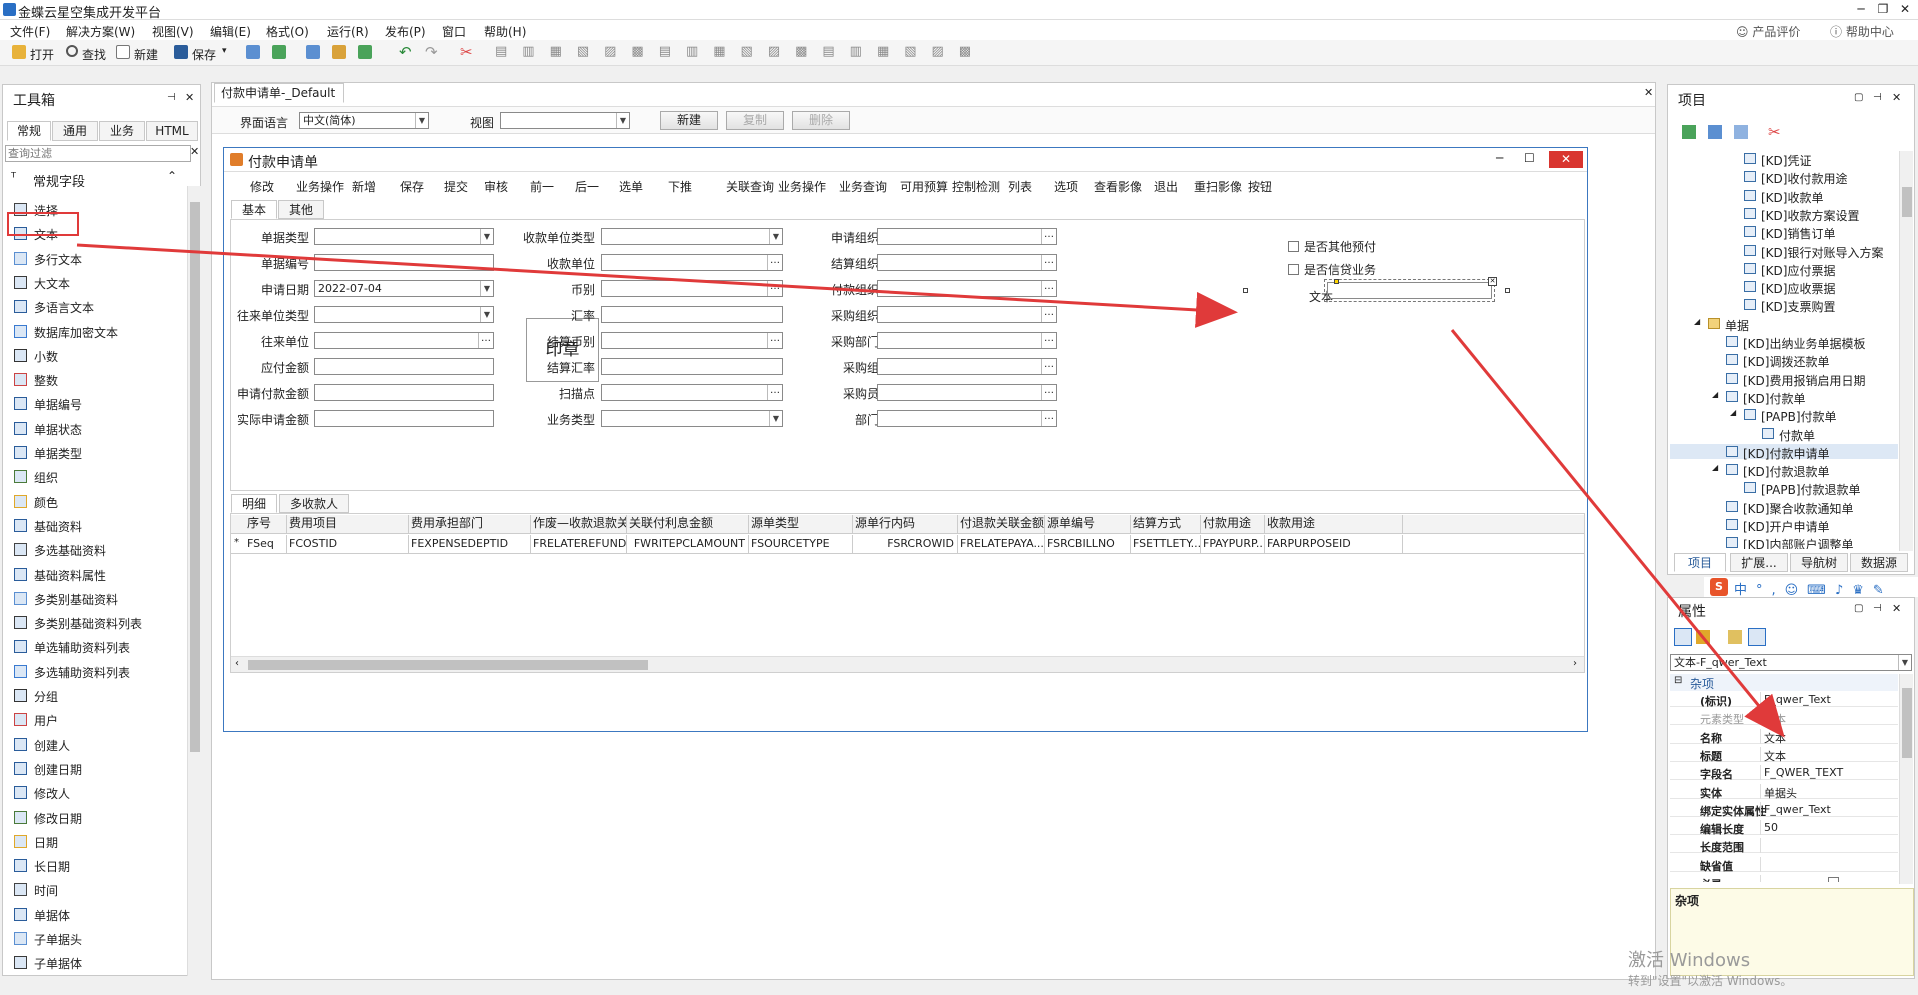 The height and width of the screenshot is (995, 1918). What do you see at coordinates (266, 544) in the screenshot?
I see `grid-cell: FSeq` at bounding box center [266, 544].